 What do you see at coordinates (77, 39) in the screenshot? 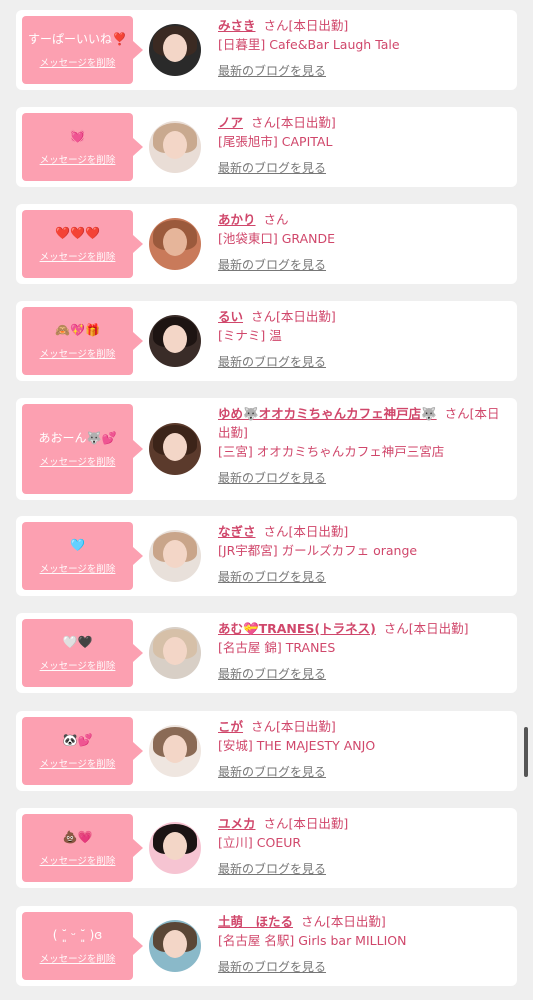
I see `message-text: すーぱーいいね❣️` at bounding box center [77, 39].